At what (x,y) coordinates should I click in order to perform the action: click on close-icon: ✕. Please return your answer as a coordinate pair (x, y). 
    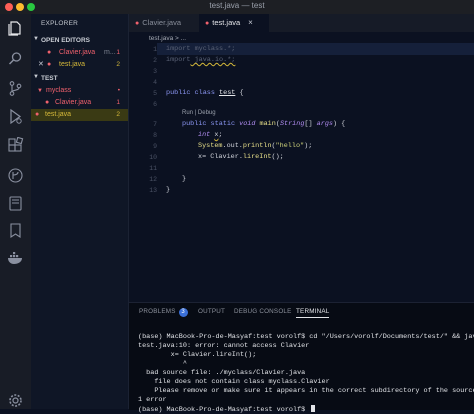
    Looking at the image, I should click on (41, 65).